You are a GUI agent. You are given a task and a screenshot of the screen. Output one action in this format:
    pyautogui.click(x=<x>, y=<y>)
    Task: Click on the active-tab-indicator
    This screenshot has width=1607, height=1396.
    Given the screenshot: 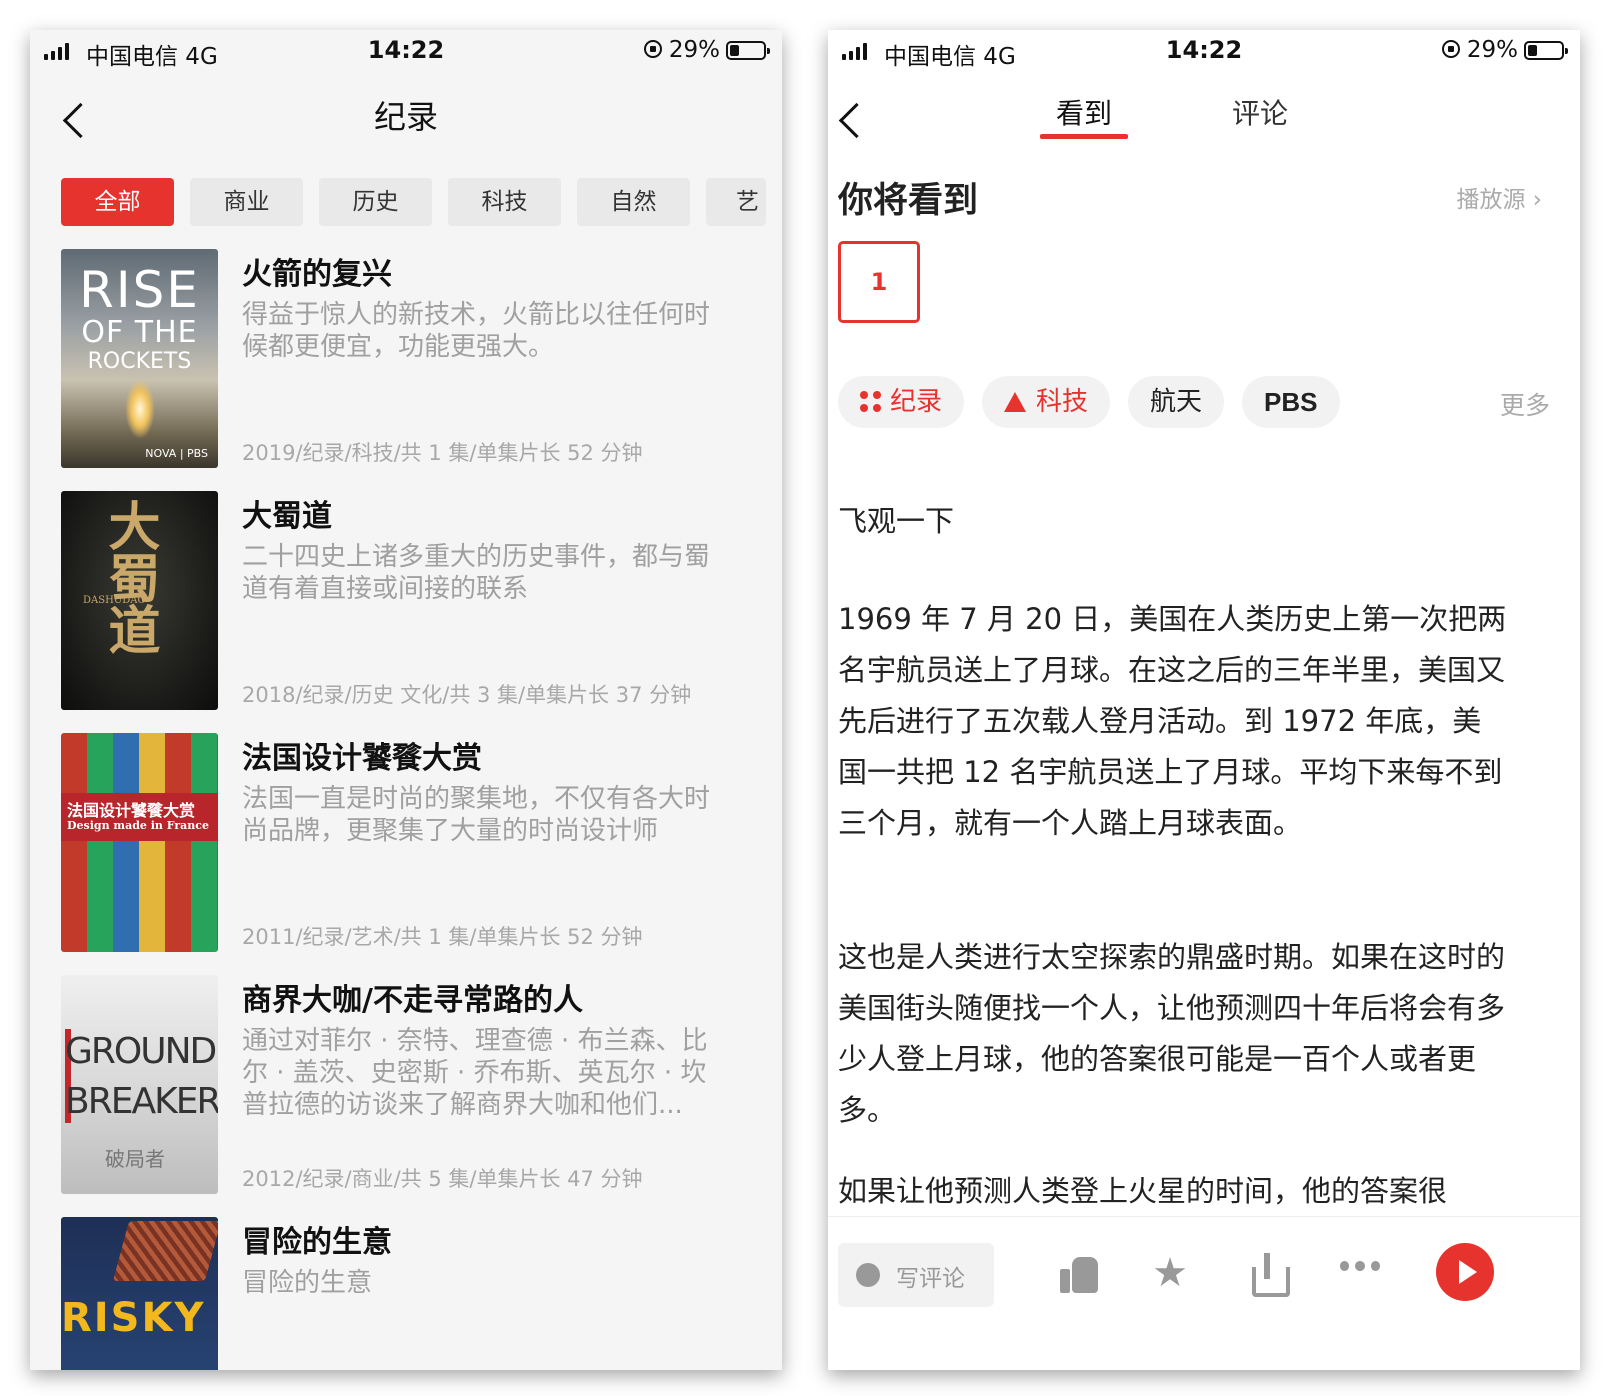 What is the action you would take?
    pyautogui.click(x=1084, y=136)
    